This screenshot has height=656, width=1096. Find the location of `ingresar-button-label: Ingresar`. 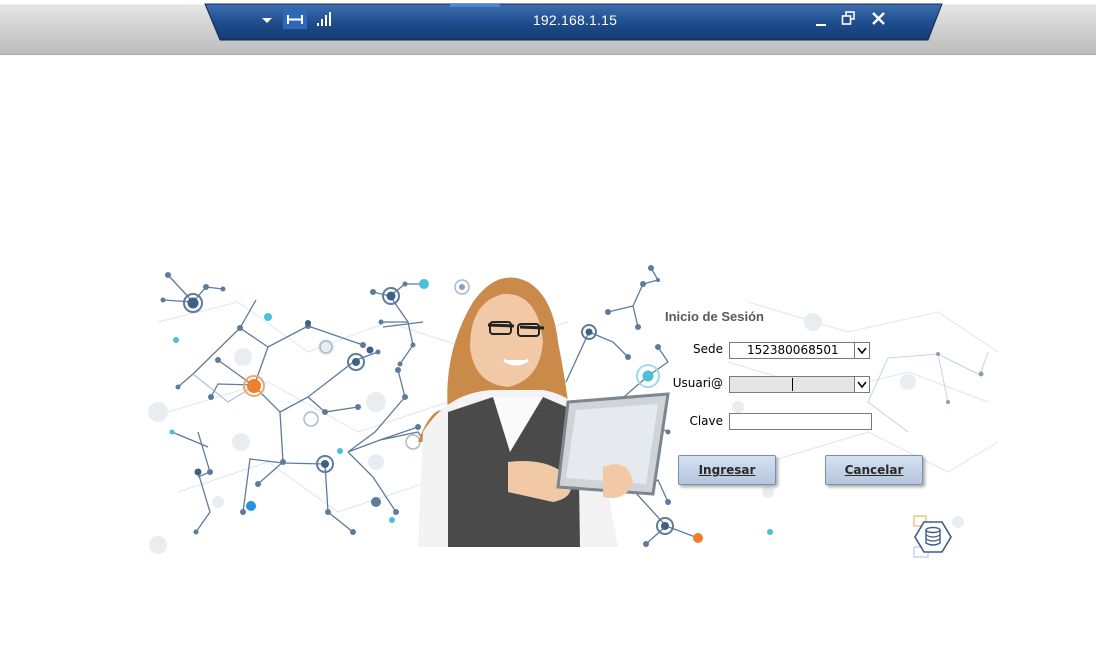

ingresar-button-label: Ingresar is located at coordinates (727, 470).